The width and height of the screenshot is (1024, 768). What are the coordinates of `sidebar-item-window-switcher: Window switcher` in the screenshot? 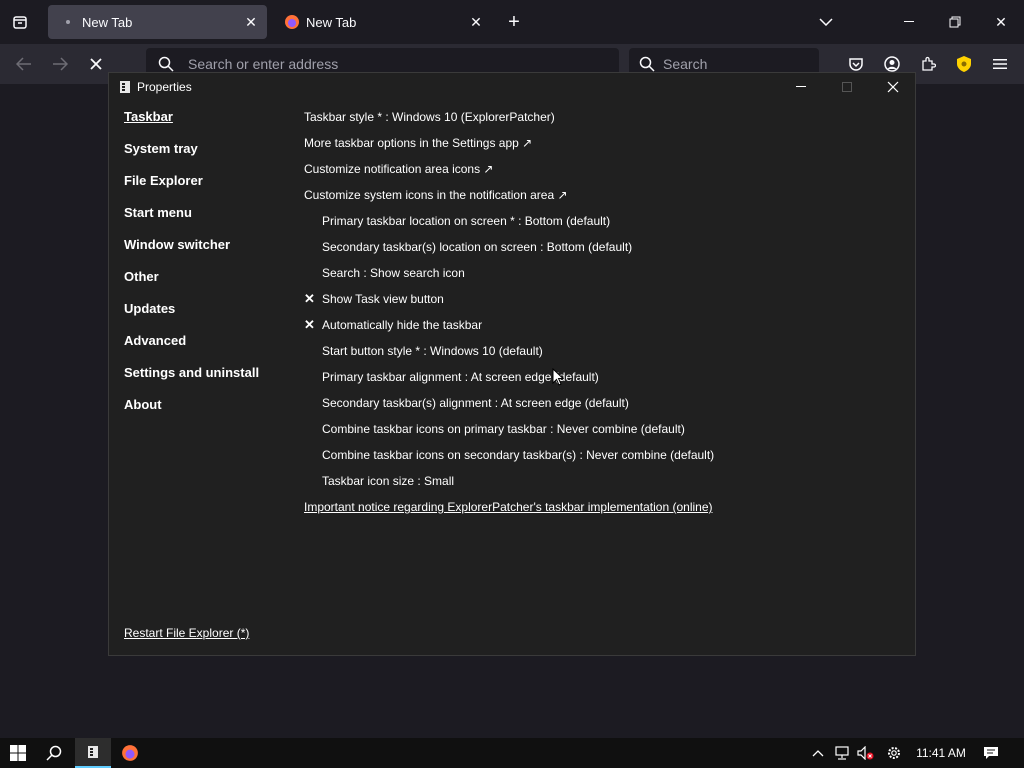 It's located at (209, 247).